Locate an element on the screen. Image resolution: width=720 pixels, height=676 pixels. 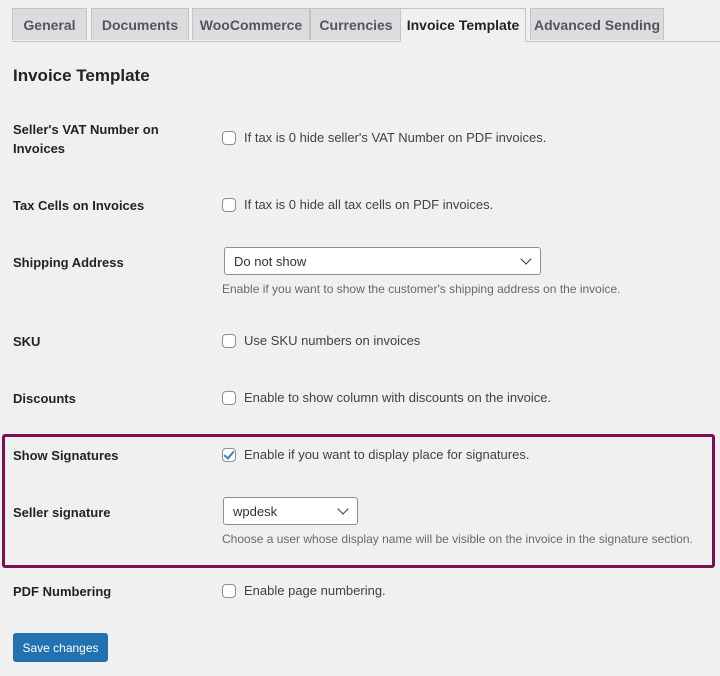
sku-checkbox-label: Use SKU numbers on invoices is located at coordinates (332, 340).